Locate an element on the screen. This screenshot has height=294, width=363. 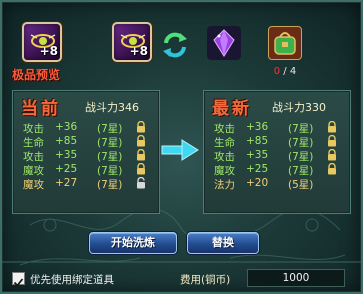
purple-crystal-icon is located at coordinates (224, 43).